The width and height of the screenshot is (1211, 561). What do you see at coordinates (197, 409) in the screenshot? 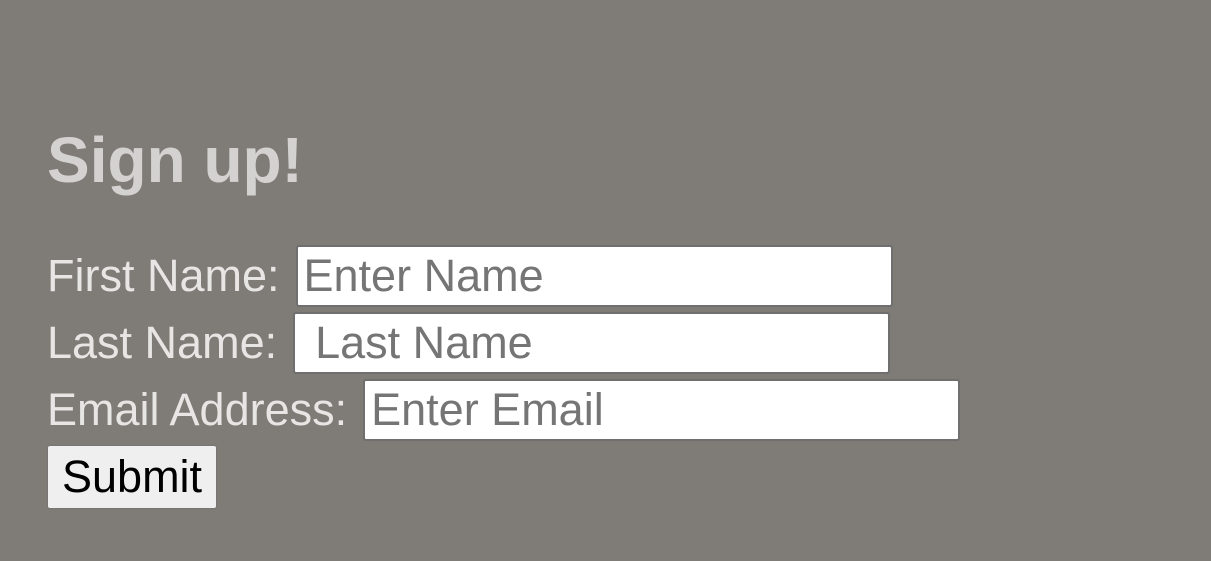
I see `email-label: Email Address:` at bounding box center [197, 409].